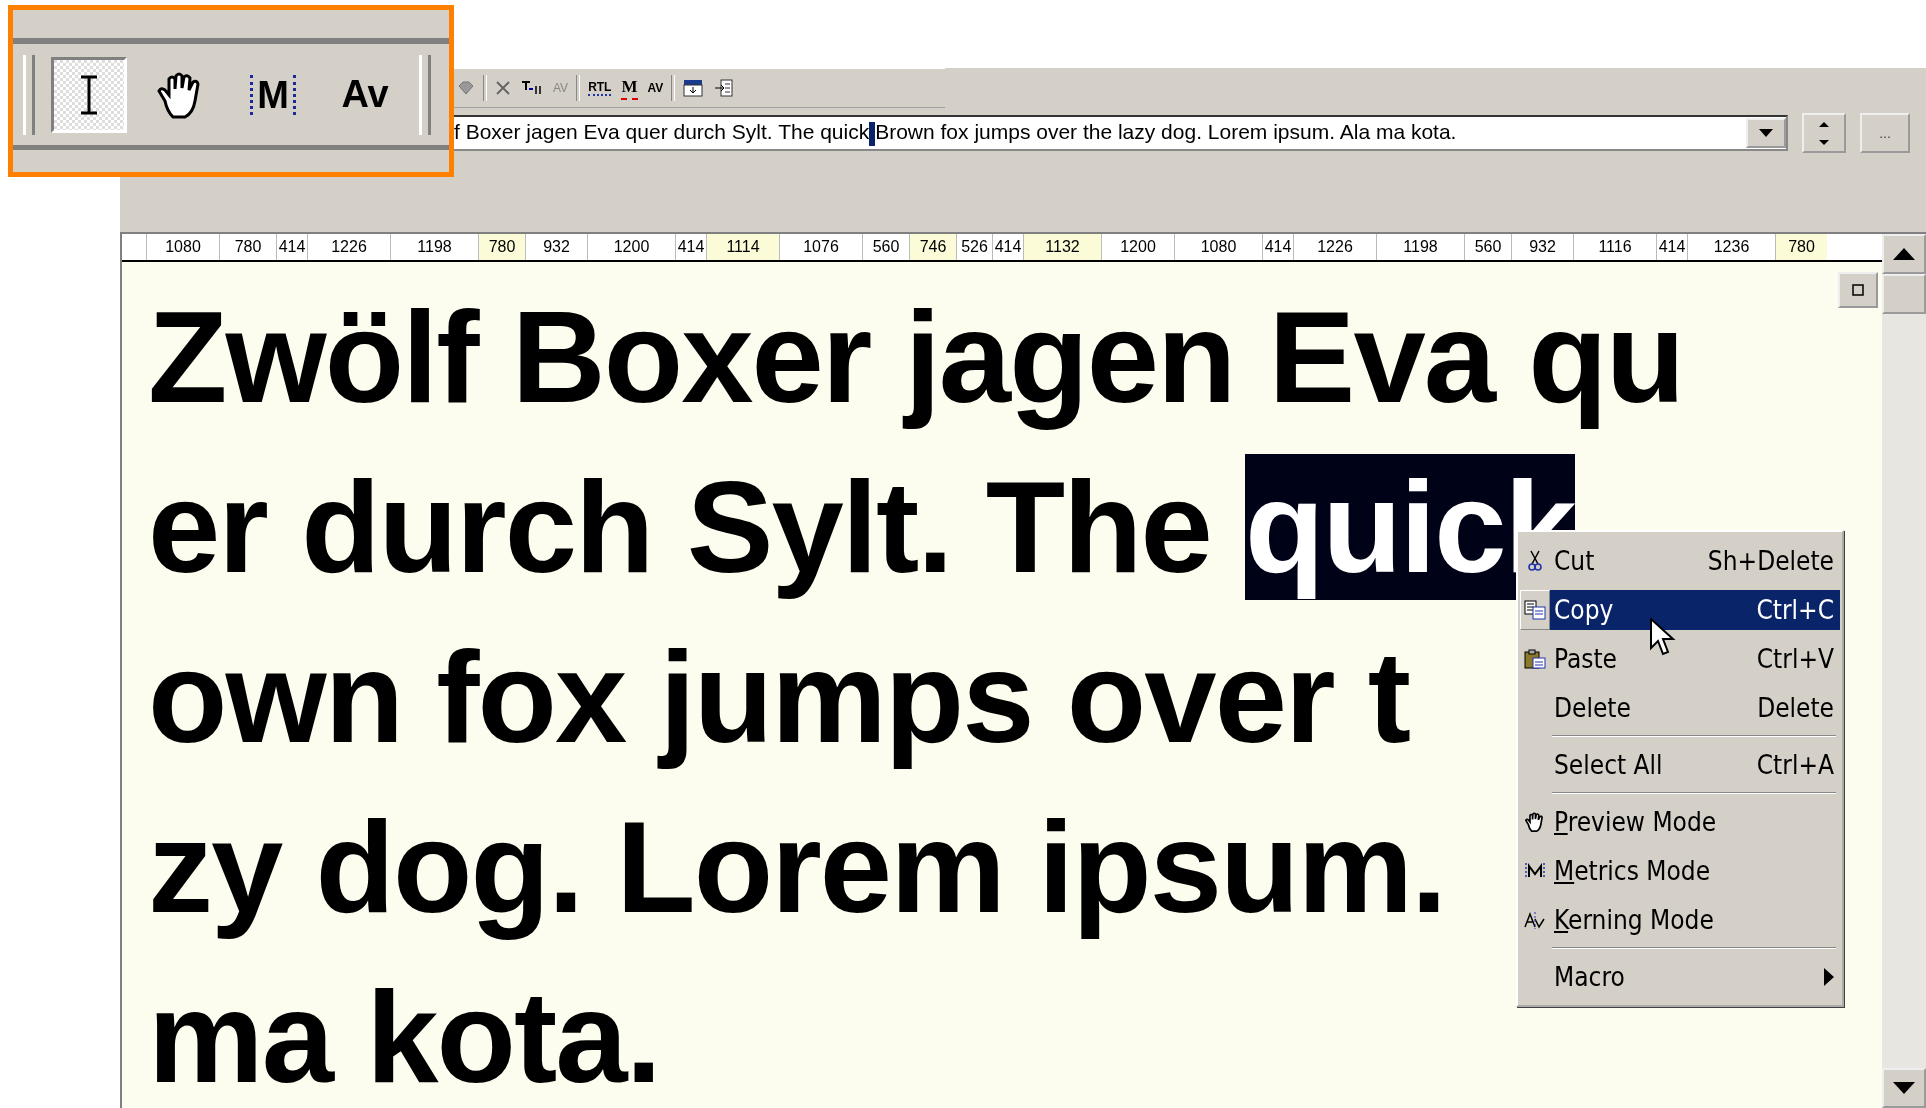 The width and height of the screenshot is (1926, 1108). Describe the element at coordinates (1487, 247) in the screenshot. I see `ruler-cell: 560` at that location.